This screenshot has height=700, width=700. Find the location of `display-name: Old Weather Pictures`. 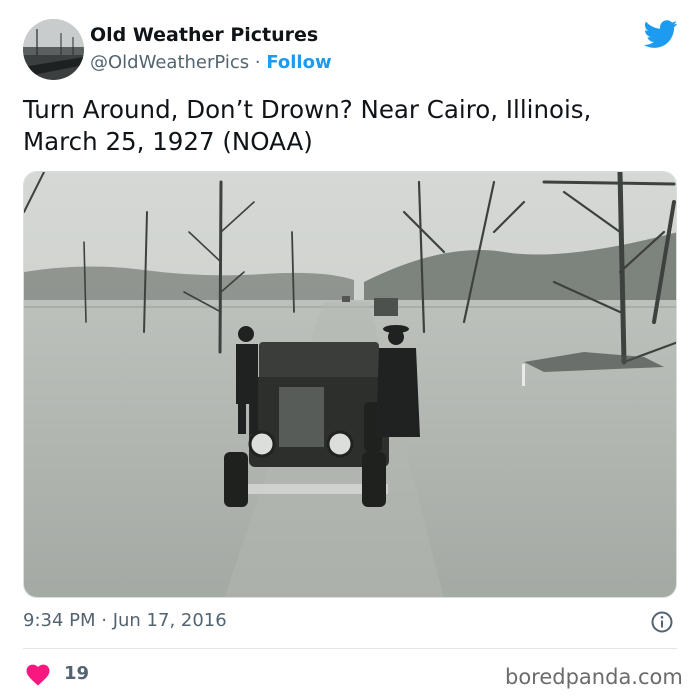

display-name: Old Weather Pictures is located at coordinates (204, 35).